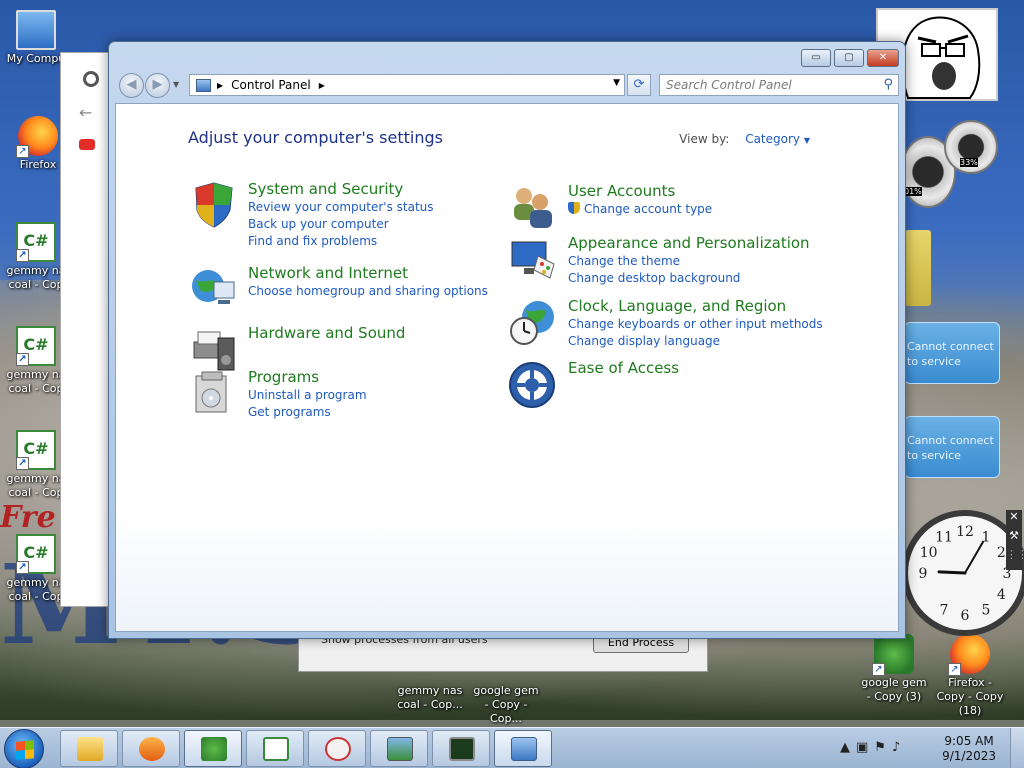 Image resolution: width=1024 pixels, height=768 pixels. I want to click on wrench-icon: ⚒, so click(1014, 535).